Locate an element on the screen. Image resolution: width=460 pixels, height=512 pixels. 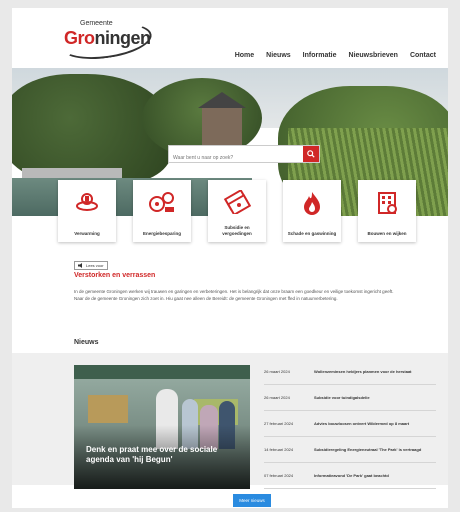
card-label: Energiebesparing is located at coordinates (161, 233).